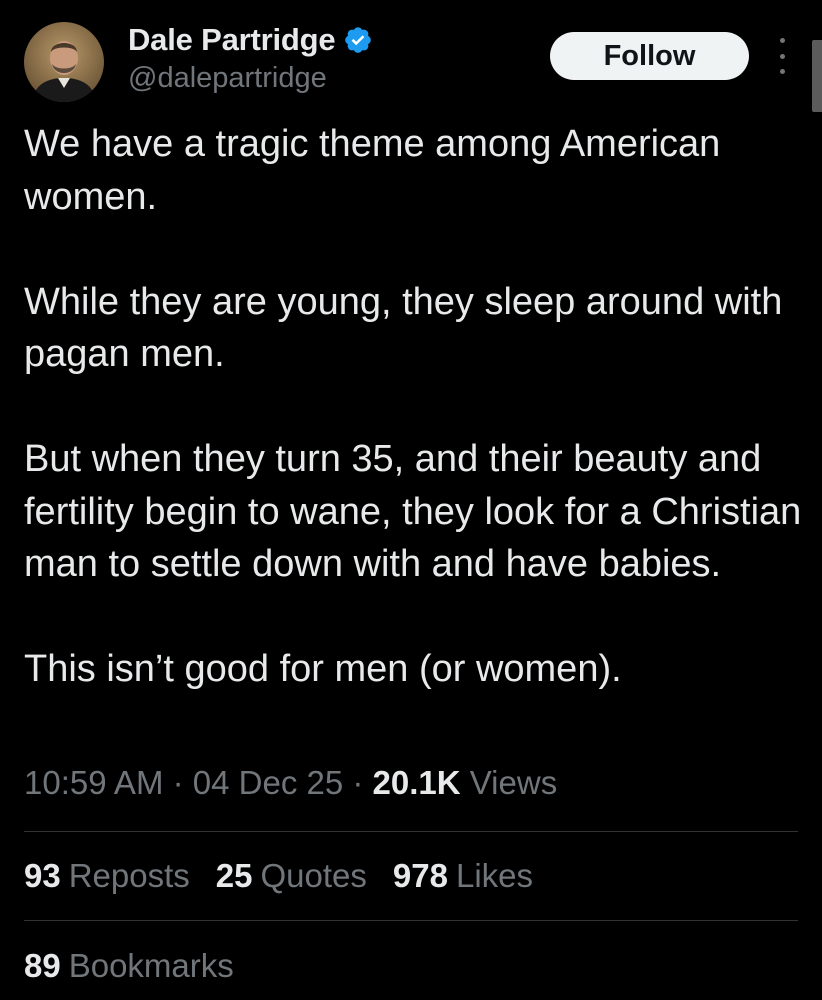  I want to click on bookmarks-stat: 89 Bookmarks, so click(129, 966).